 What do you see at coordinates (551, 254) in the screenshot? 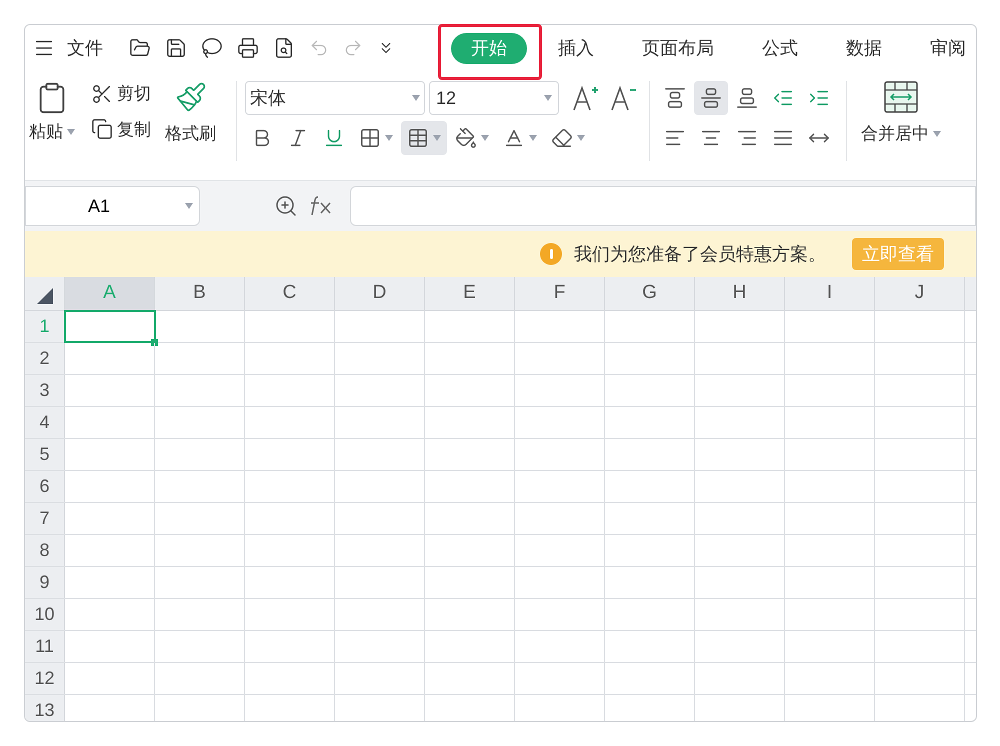
I see `warning-icon` at bounding box center [551, 254].